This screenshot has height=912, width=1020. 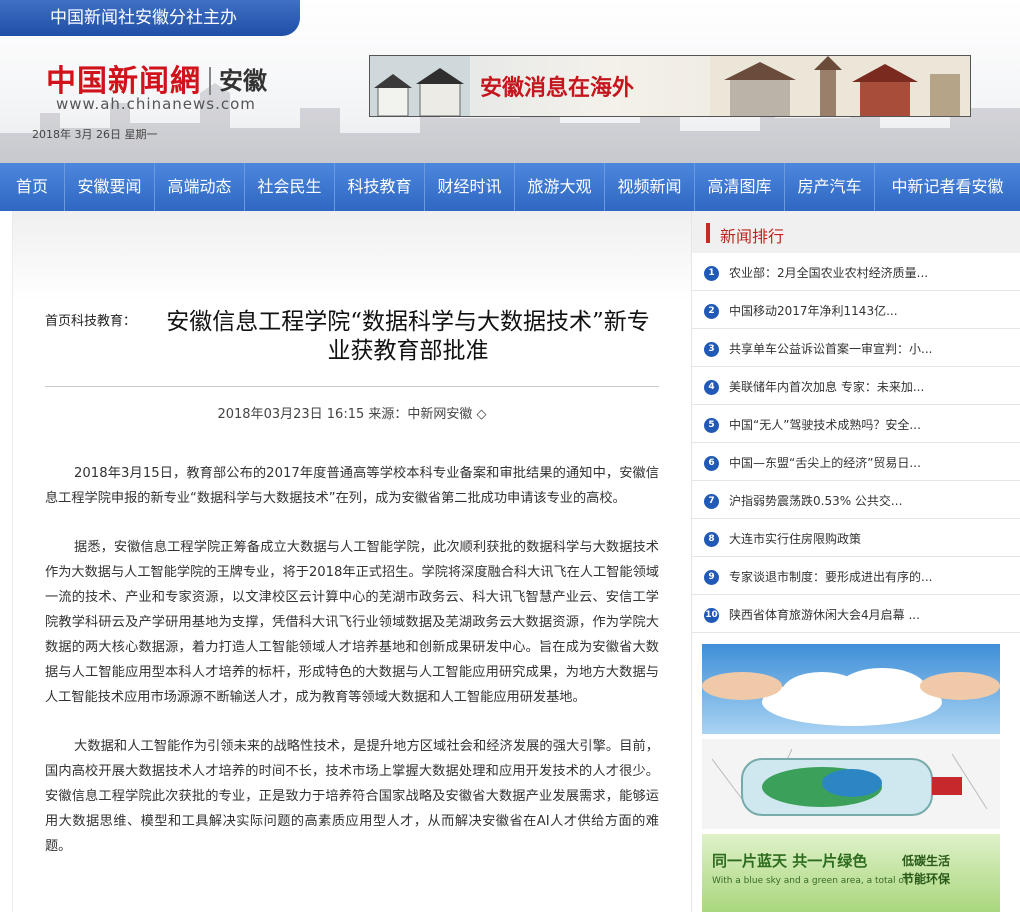 I want to click on article-shade, so click(x=352, y=256).